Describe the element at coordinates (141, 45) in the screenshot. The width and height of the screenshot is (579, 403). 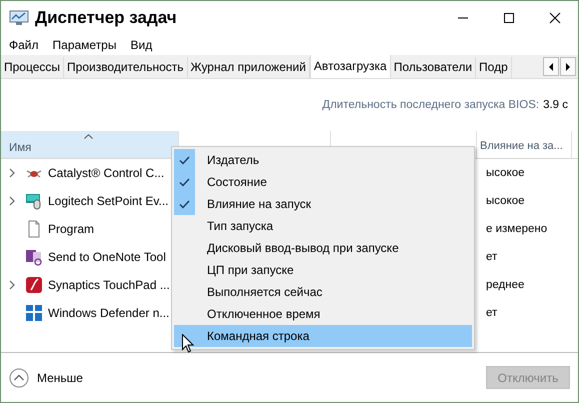
I see `menu-item: Вид` at that location.